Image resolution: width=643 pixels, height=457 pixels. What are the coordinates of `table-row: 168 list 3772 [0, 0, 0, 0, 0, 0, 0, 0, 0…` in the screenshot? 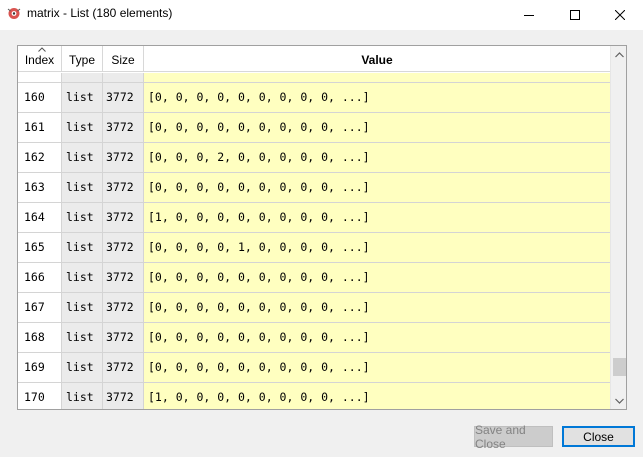 It's located at (314, 338).